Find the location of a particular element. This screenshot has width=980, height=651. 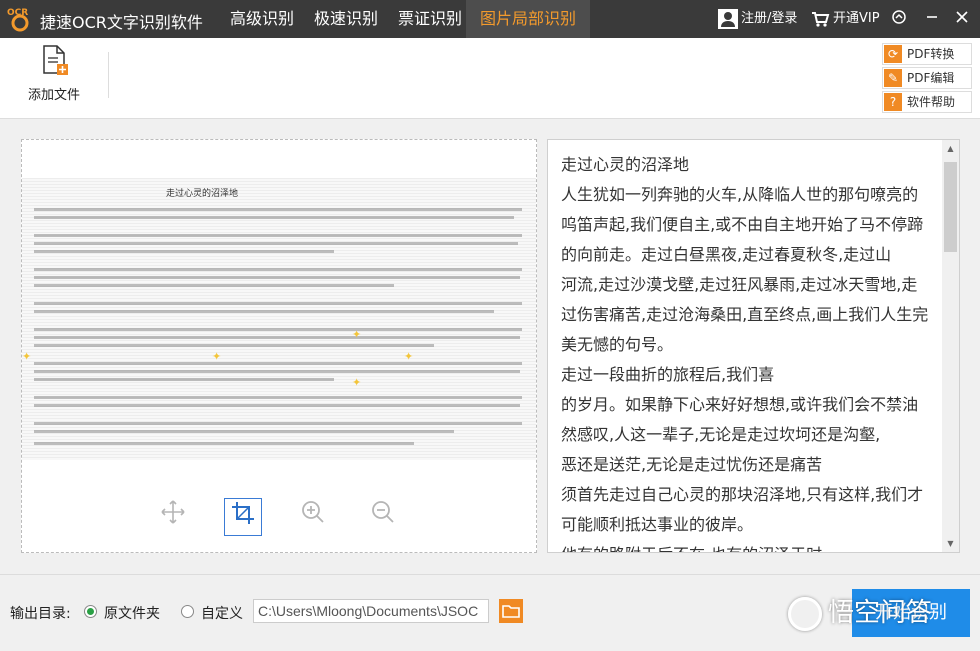

text-line: 须首先走过自己心灵的那块沼泽地,只有这样,我们才 is located at coordinates (742, 494).